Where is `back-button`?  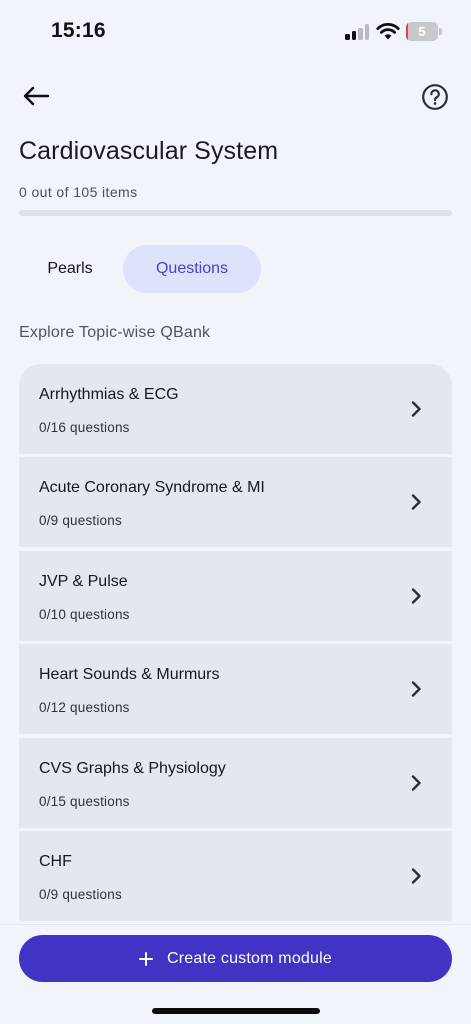
back-button is located at coordinates (36, 96).